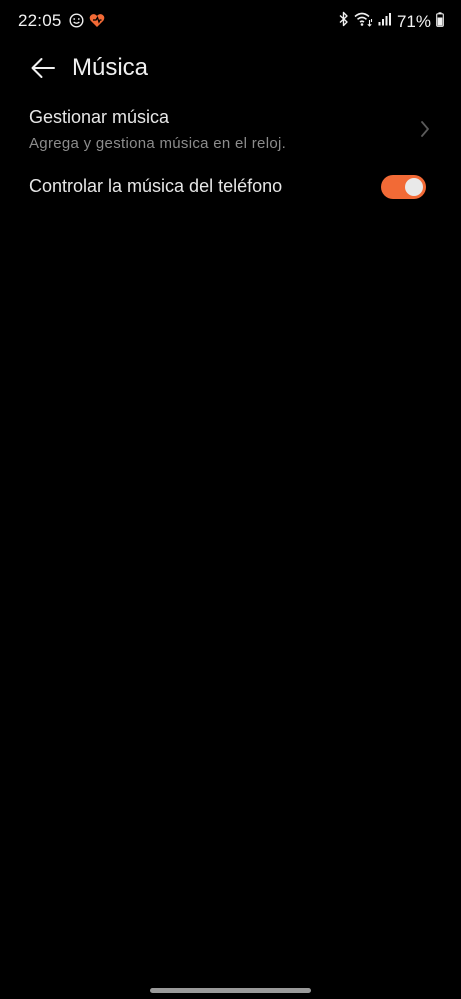  Describe the element at coordinates (230, 990) in the screenshot. I see `gesture-nav-bar` at that location.